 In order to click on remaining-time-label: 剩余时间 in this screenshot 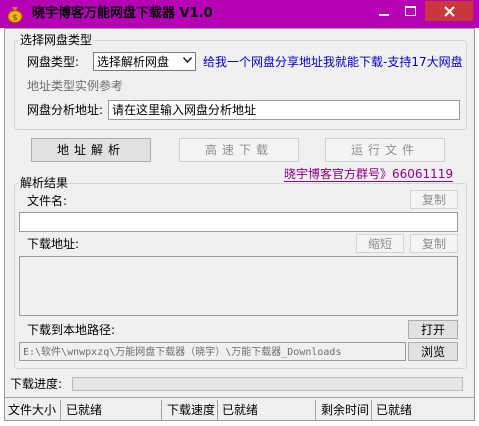, I will do `click(345, 410)`.